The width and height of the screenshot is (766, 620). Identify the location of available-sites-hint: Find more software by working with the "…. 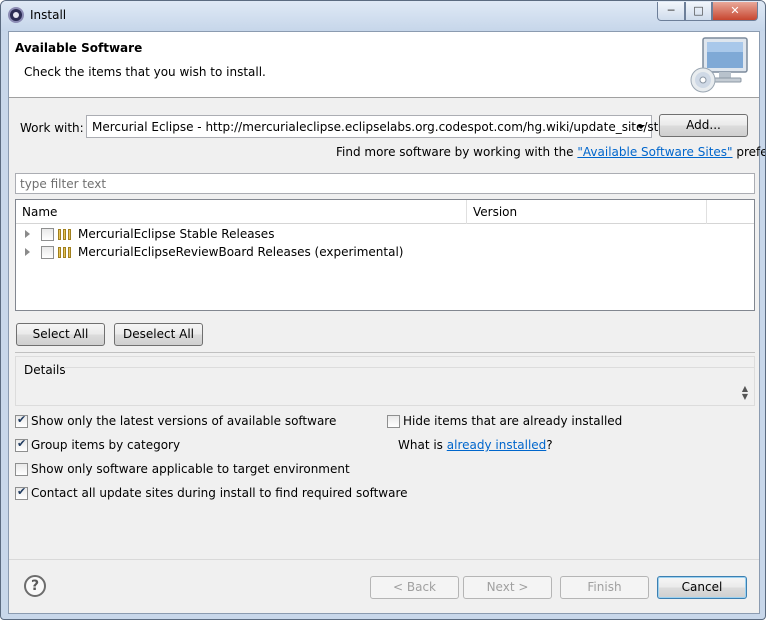
(550, 152).